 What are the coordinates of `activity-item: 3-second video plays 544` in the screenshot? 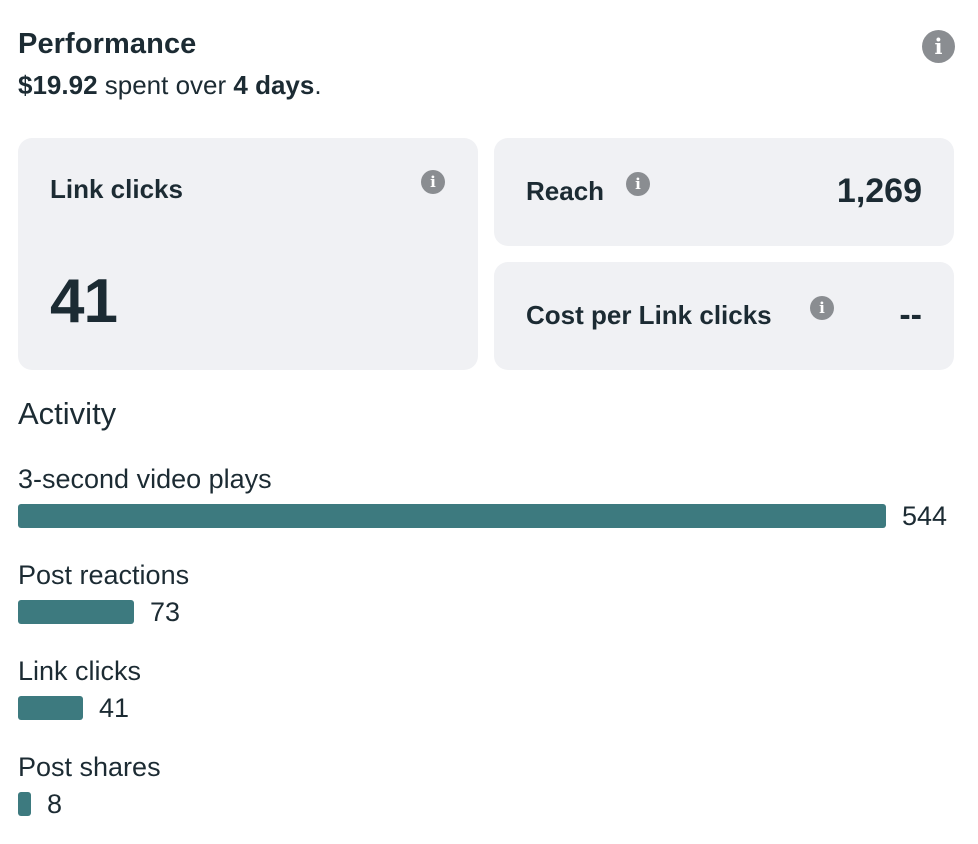 It's located at (488, 508).